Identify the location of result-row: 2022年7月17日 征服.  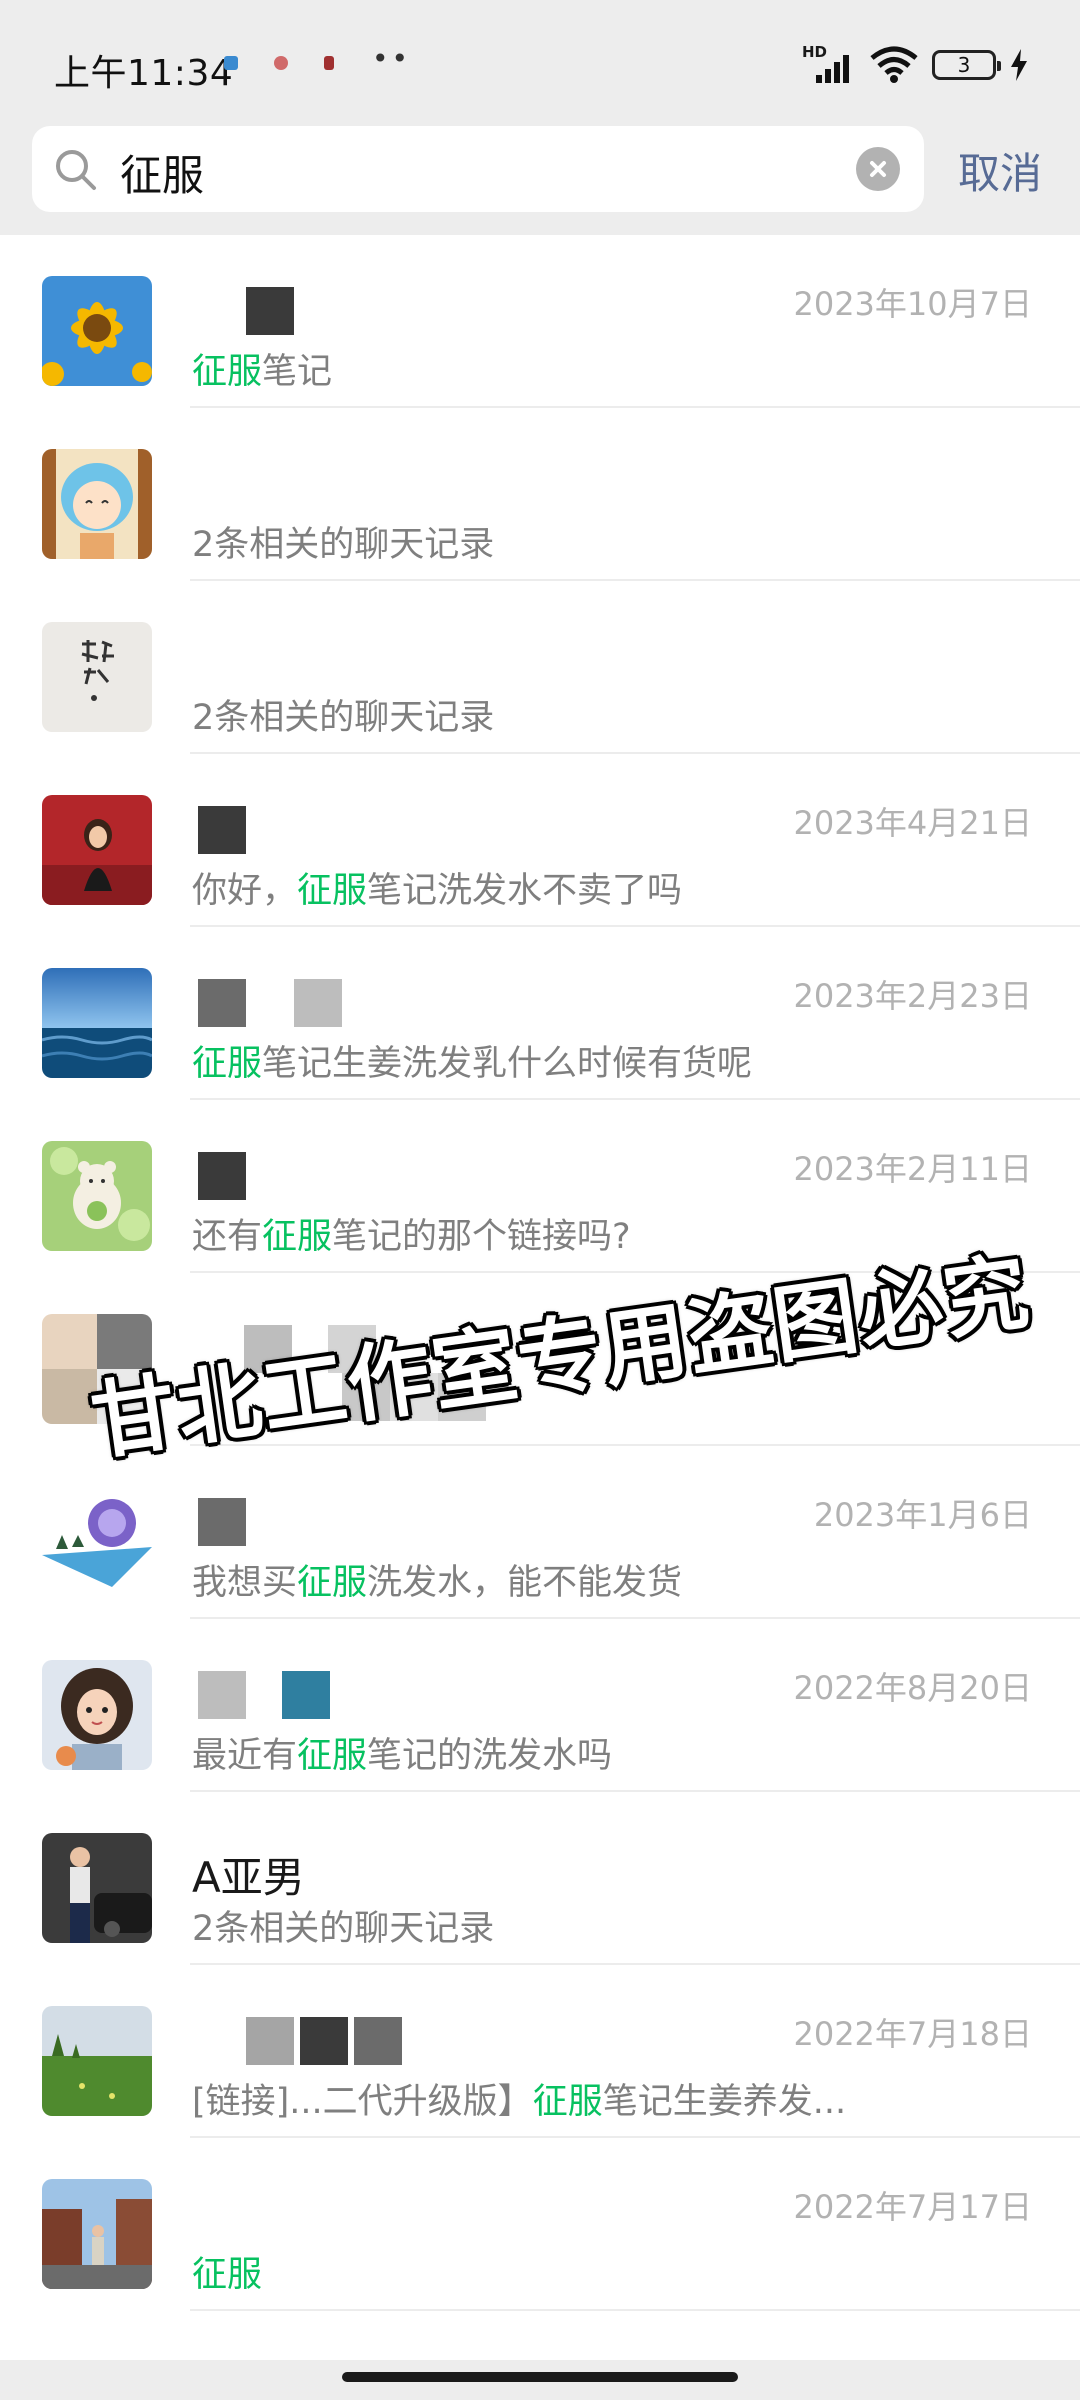
(540, 2224).